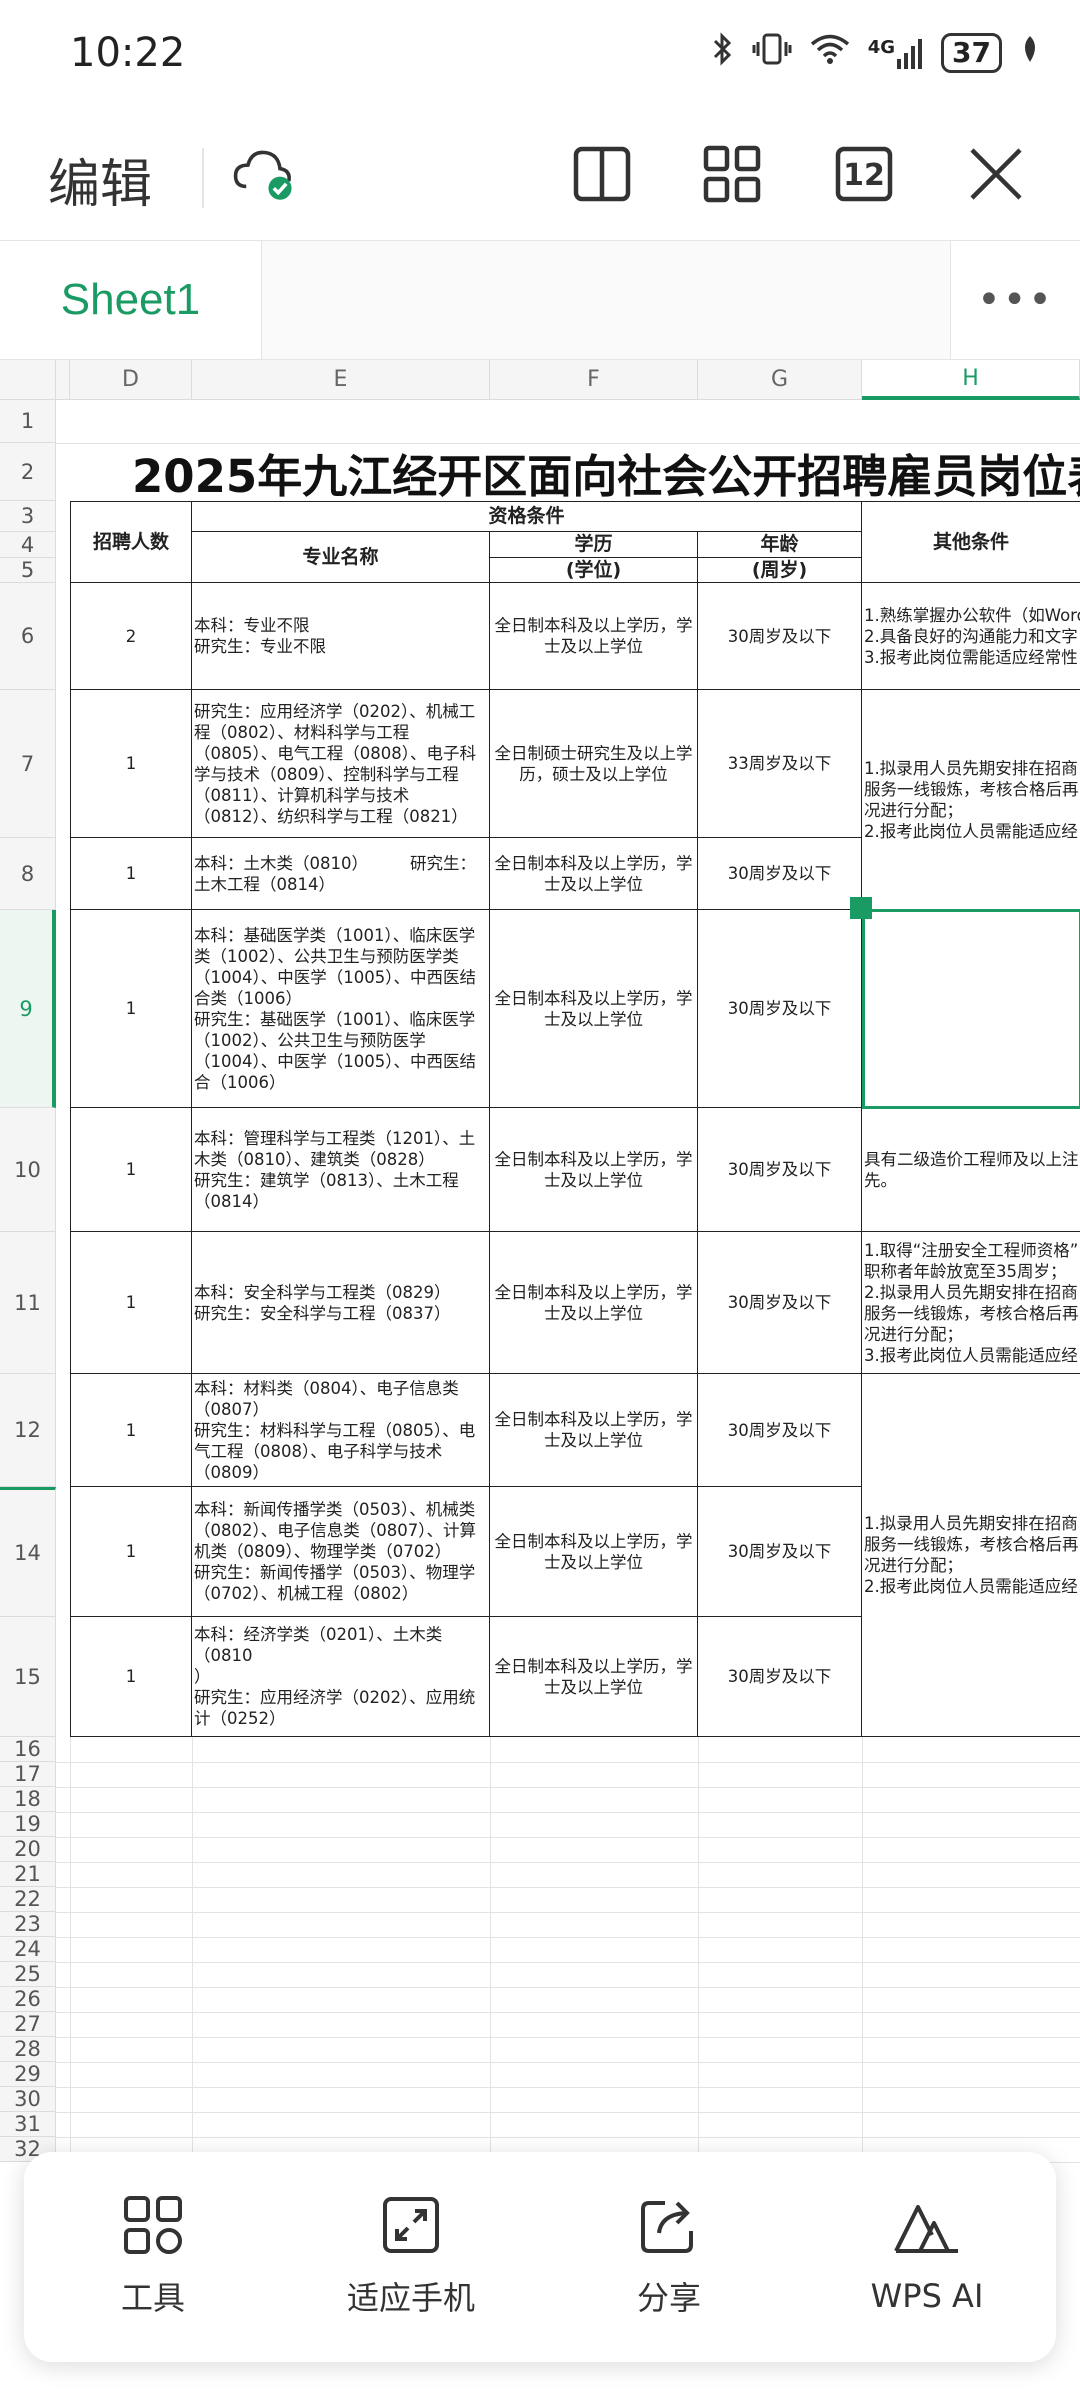 The width and height of the screenshot is (1080, 2403). Describe the element at coordinates (28, 1774) in the screenshot. I see `row-header-17: 17` at that location.